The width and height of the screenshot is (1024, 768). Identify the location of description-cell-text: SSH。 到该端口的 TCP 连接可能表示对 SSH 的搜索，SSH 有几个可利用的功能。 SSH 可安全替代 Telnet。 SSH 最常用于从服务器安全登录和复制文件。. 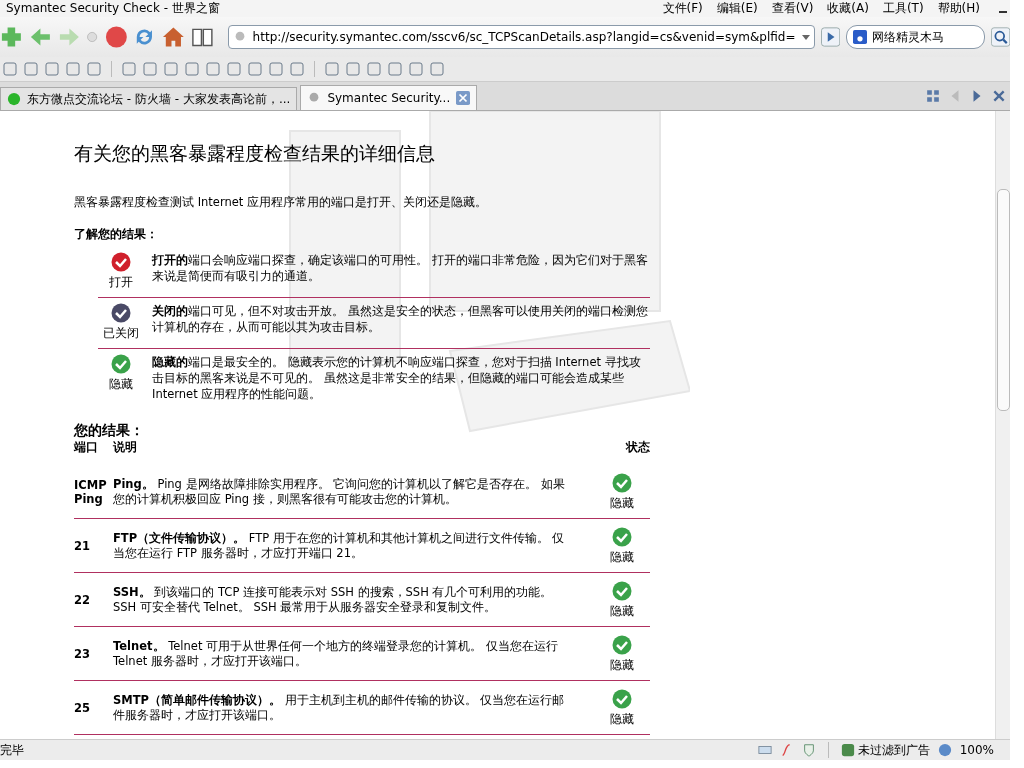
(333, 600).